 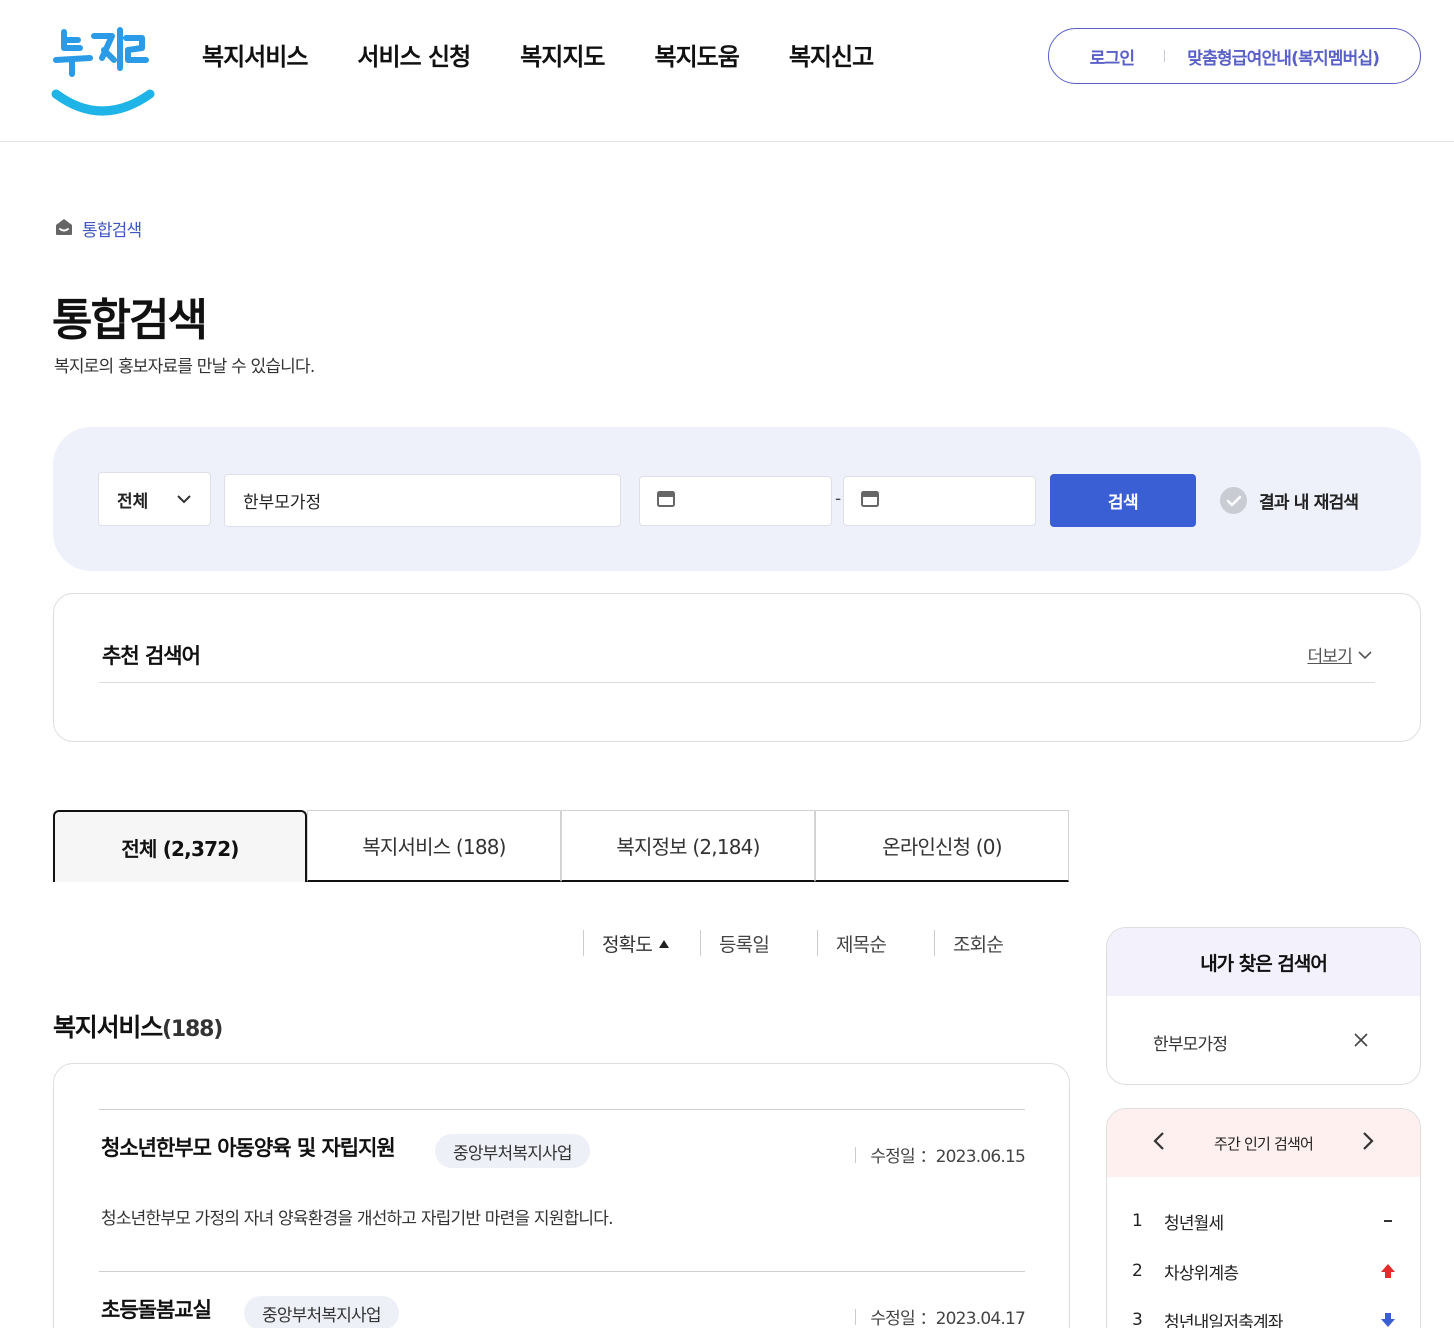 I want to click on popular-title: 주간 인기 검색어, so click(x=1264, y=1143).